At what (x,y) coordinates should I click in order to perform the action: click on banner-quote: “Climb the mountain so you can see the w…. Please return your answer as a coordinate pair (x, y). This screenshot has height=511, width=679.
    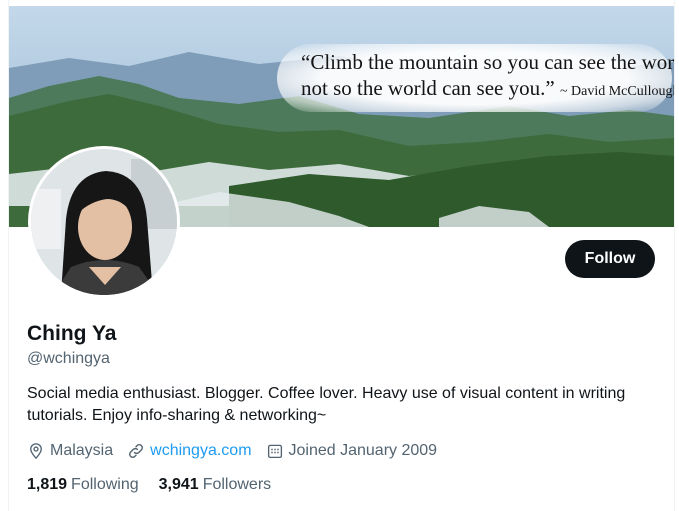
    Looking at the image, I should click on (475, 78).